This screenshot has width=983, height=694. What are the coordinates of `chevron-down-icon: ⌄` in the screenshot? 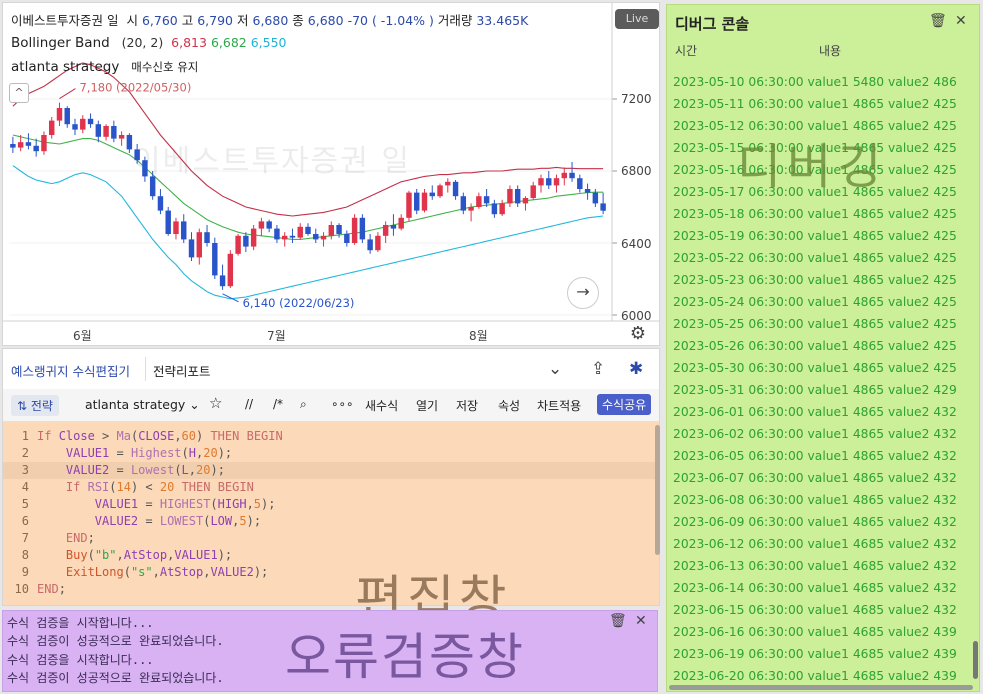 It's located at (555, 369).